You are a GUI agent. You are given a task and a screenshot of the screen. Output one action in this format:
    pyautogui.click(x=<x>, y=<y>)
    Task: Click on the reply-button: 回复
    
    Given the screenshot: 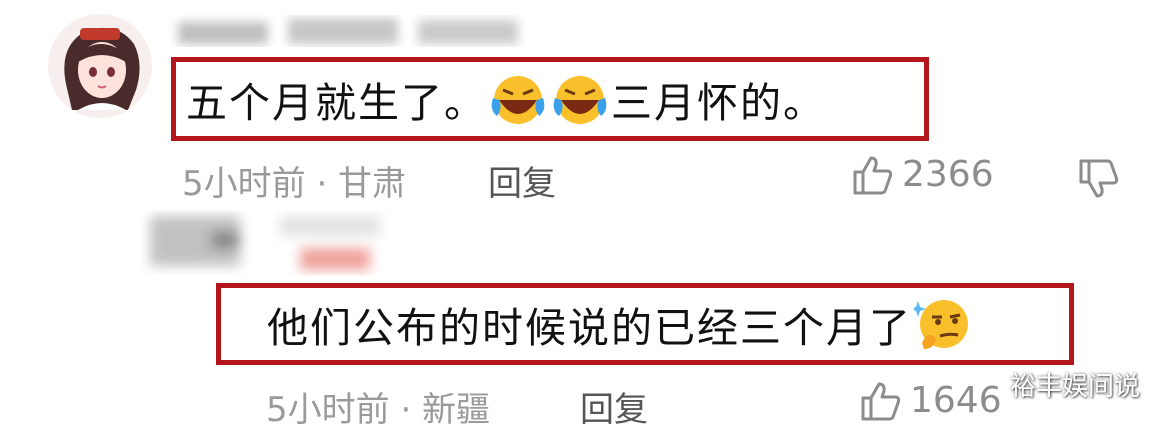 What is the action you would take?
    pyautogui.click(x=522, y=180)
    